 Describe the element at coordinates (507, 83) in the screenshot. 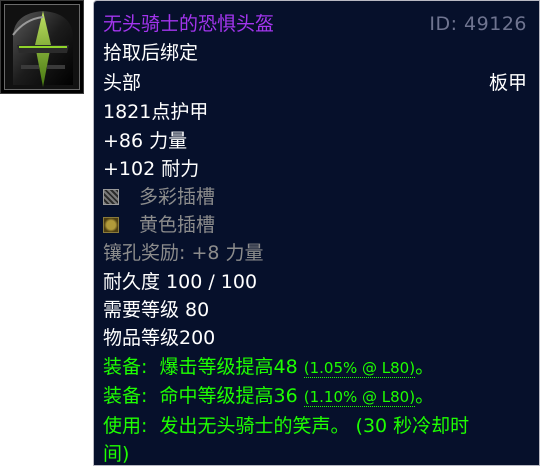

I see `armor-type-text: 板甲` at that location.